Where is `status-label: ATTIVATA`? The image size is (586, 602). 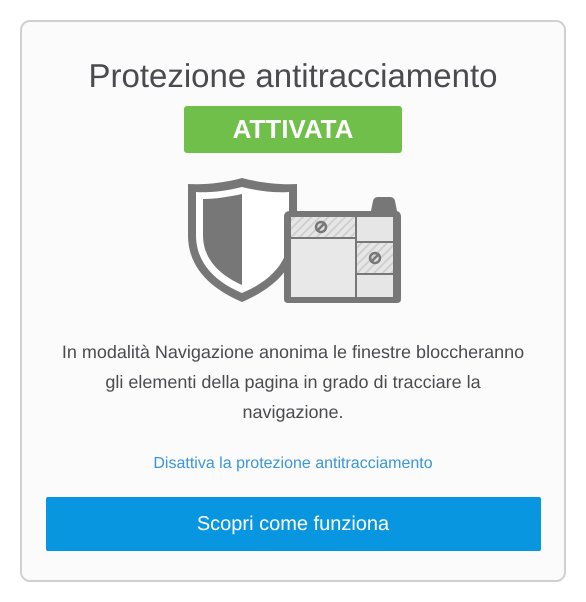
status-label: ATTIVATA is located at coordinates (293, 129).